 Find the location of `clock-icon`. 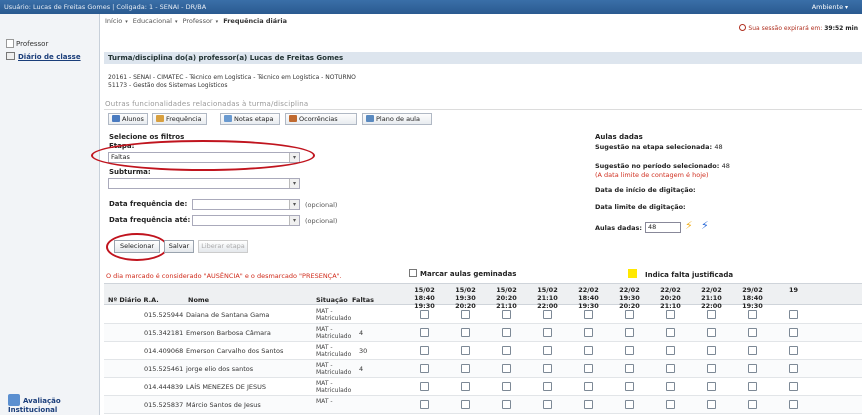

clock-icon is located at coordinates (743, 27).